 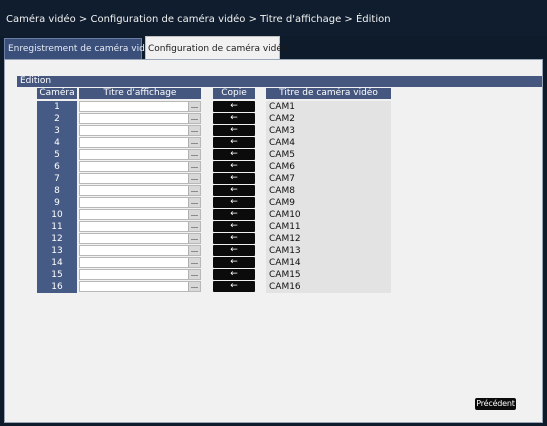 I want to click on table-row: 13 ← CAM13, so click(x=273, y=251).